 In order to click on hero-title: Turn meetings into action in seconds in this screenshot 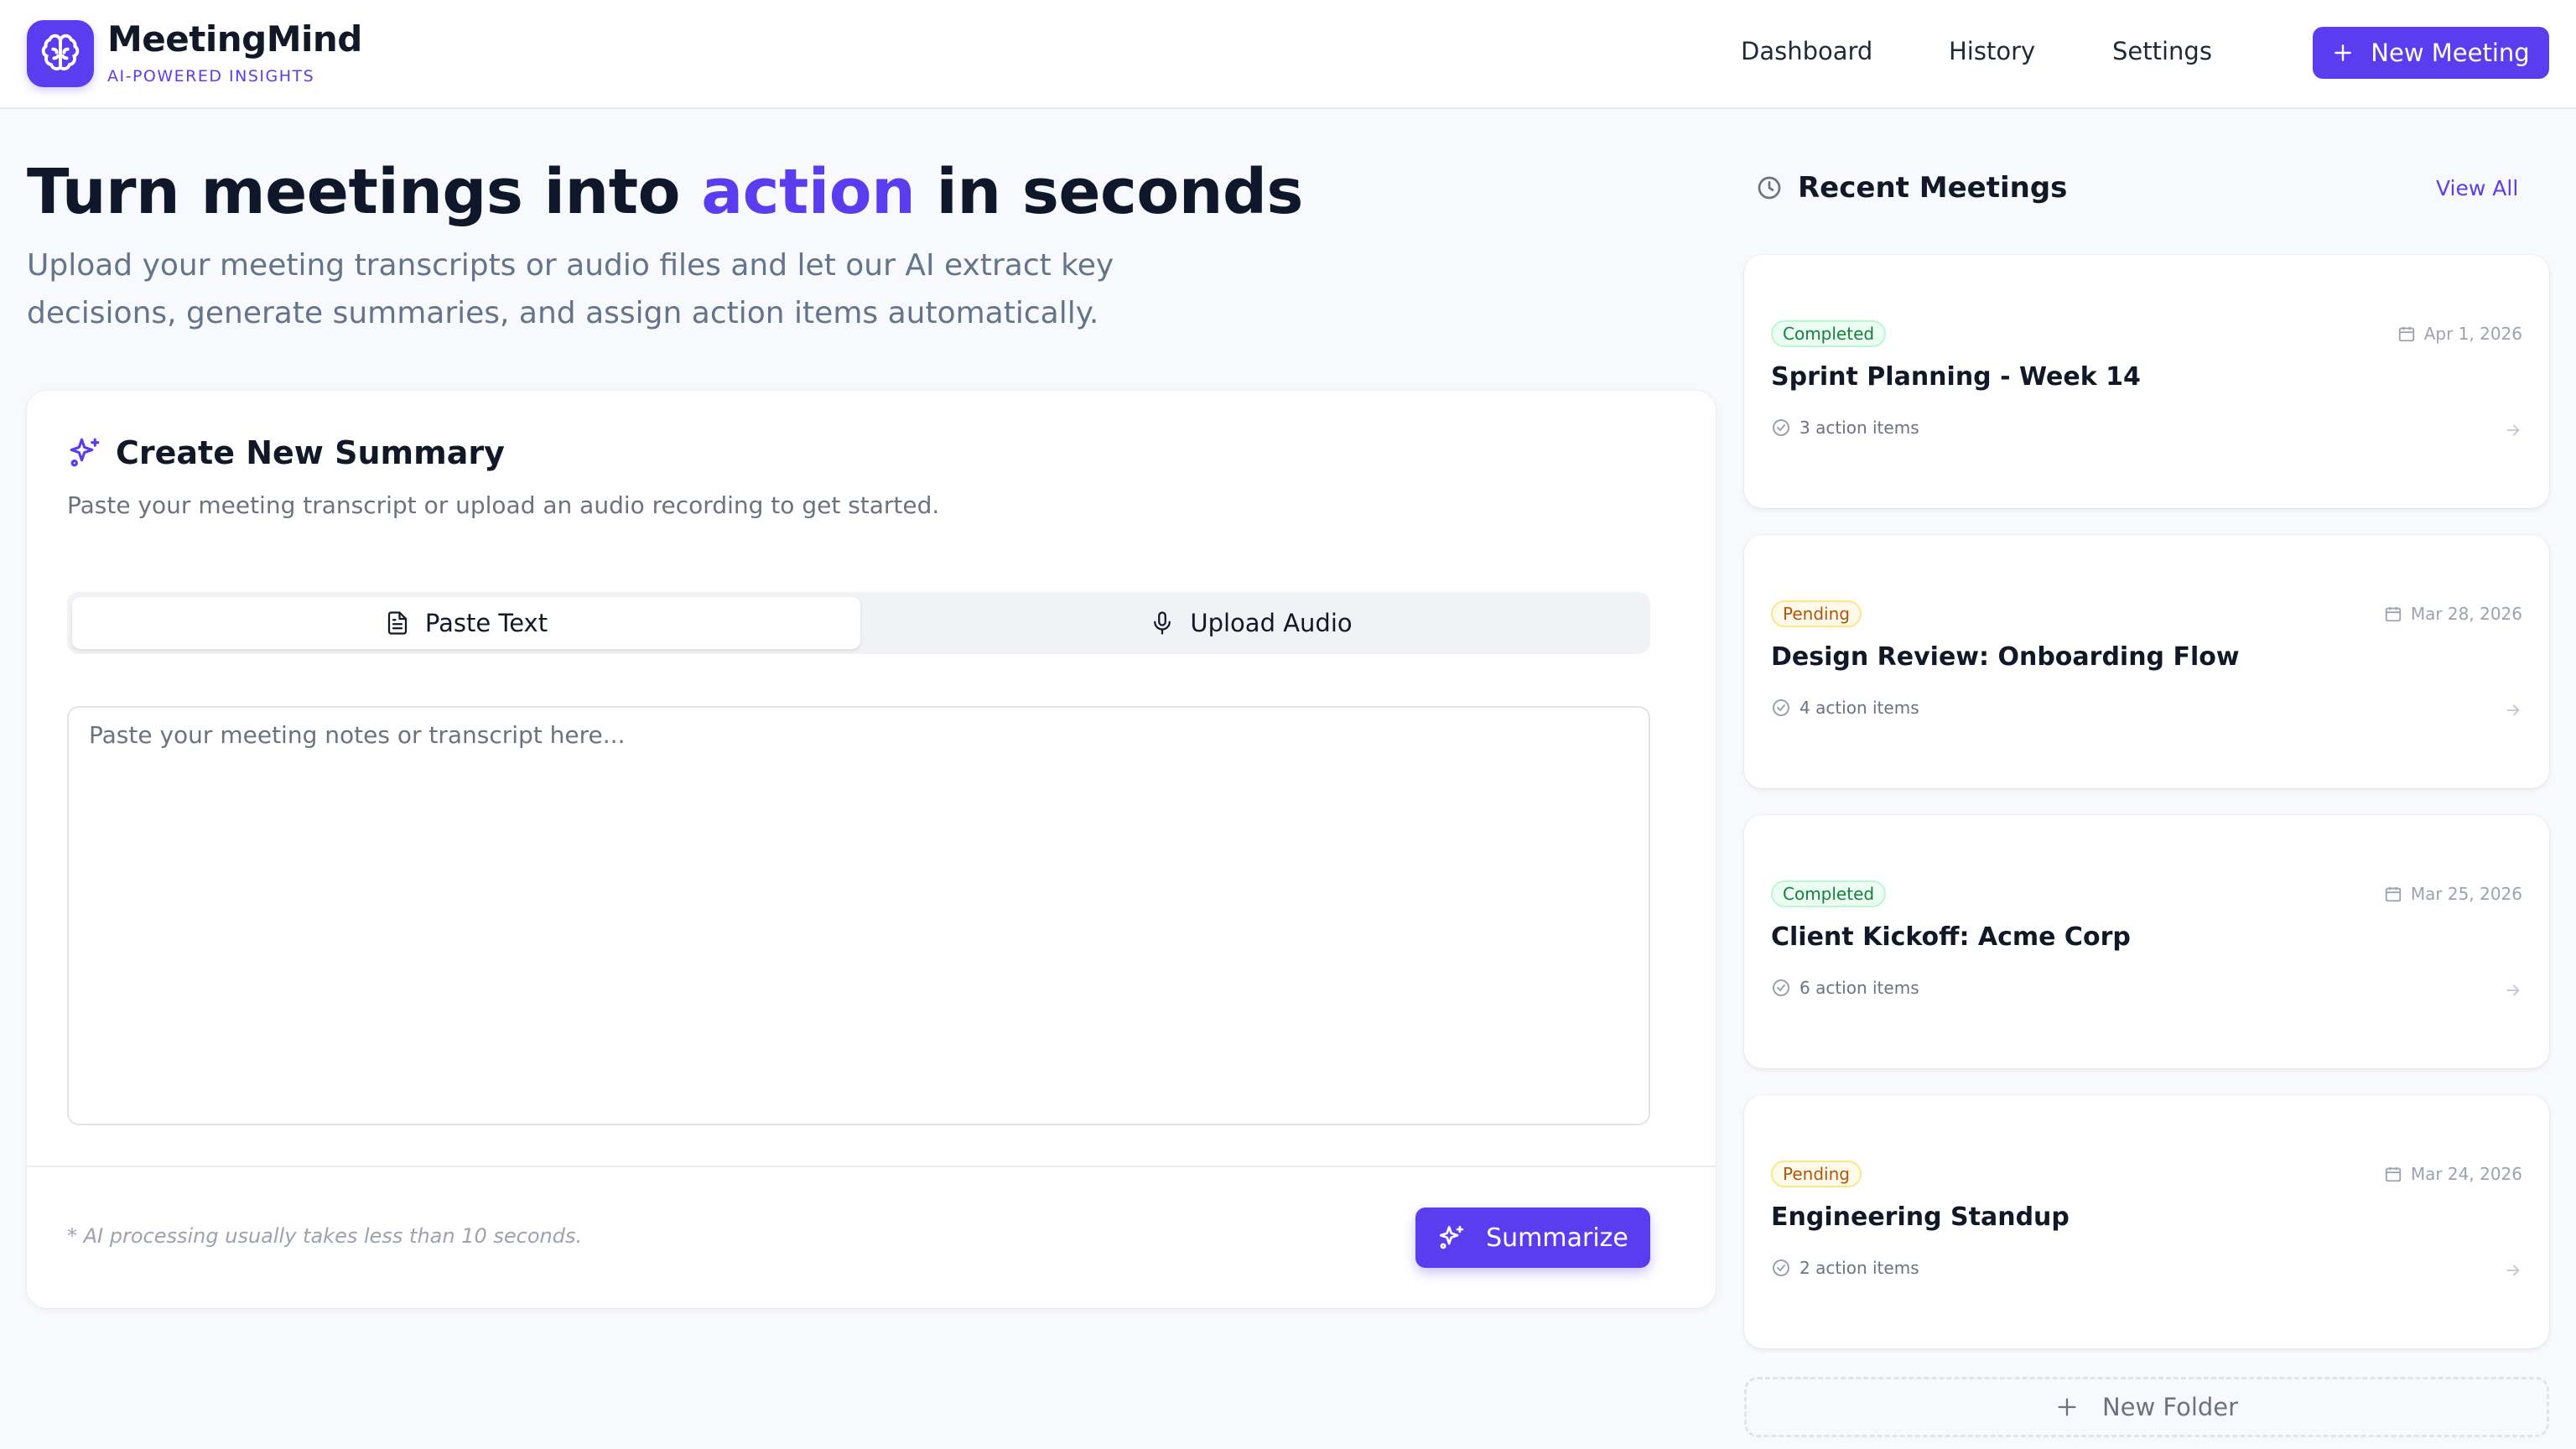, I will do `click(665, 192)`.